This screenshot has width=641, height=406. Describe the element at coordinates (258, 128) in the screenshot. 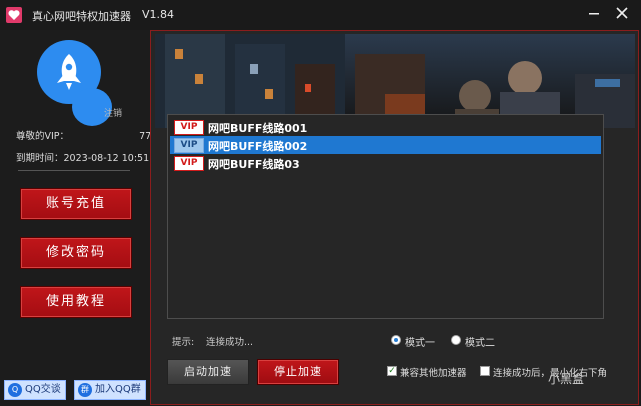

I see `line-label: 网吧BUFF线路001` at that location.